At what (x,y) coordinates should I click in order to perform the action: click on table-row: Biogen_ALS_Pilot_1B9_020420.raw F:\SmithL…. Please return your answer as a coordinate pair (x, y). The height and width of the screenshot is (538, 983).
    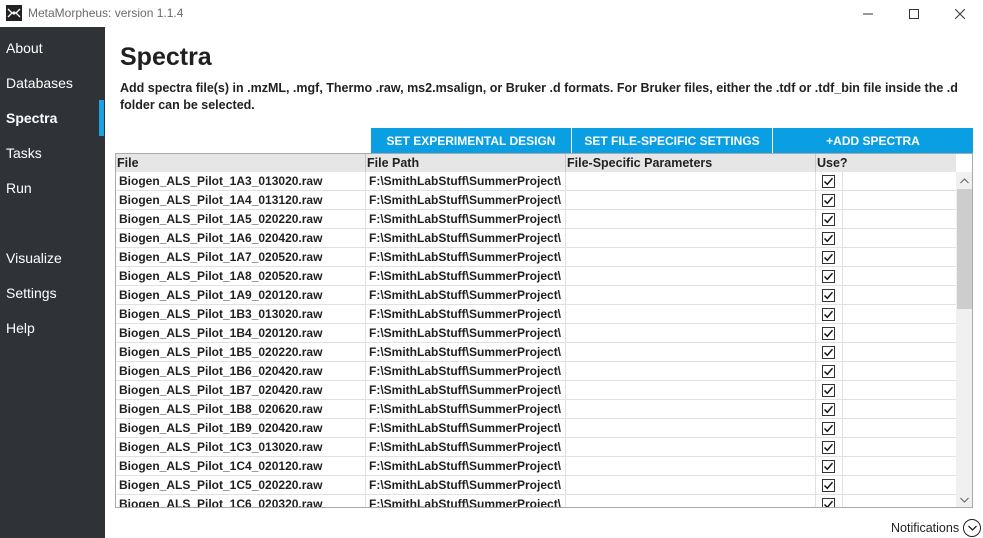
    Looking at the image, I should click on (536, 428).